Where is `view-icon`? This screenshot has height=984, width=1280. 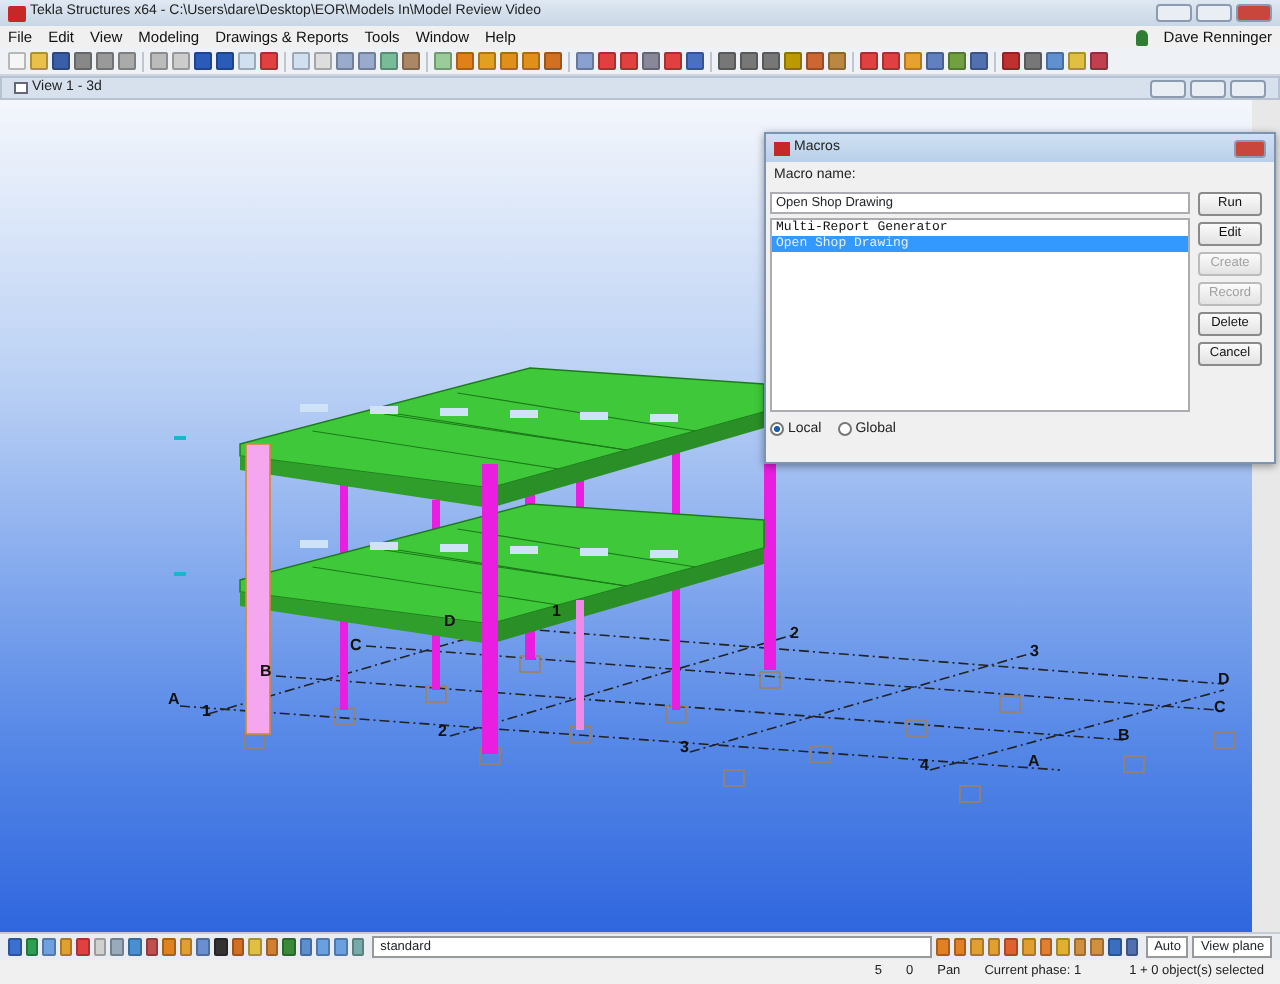 view-icon is located at coordinates (21, 88).